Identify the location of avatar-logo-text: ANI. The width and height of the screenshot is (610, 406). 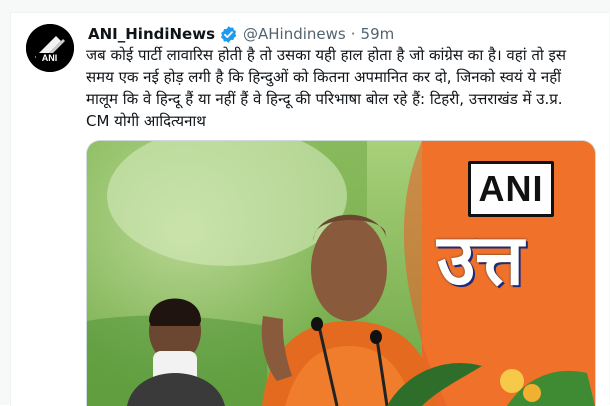
(50, 58).